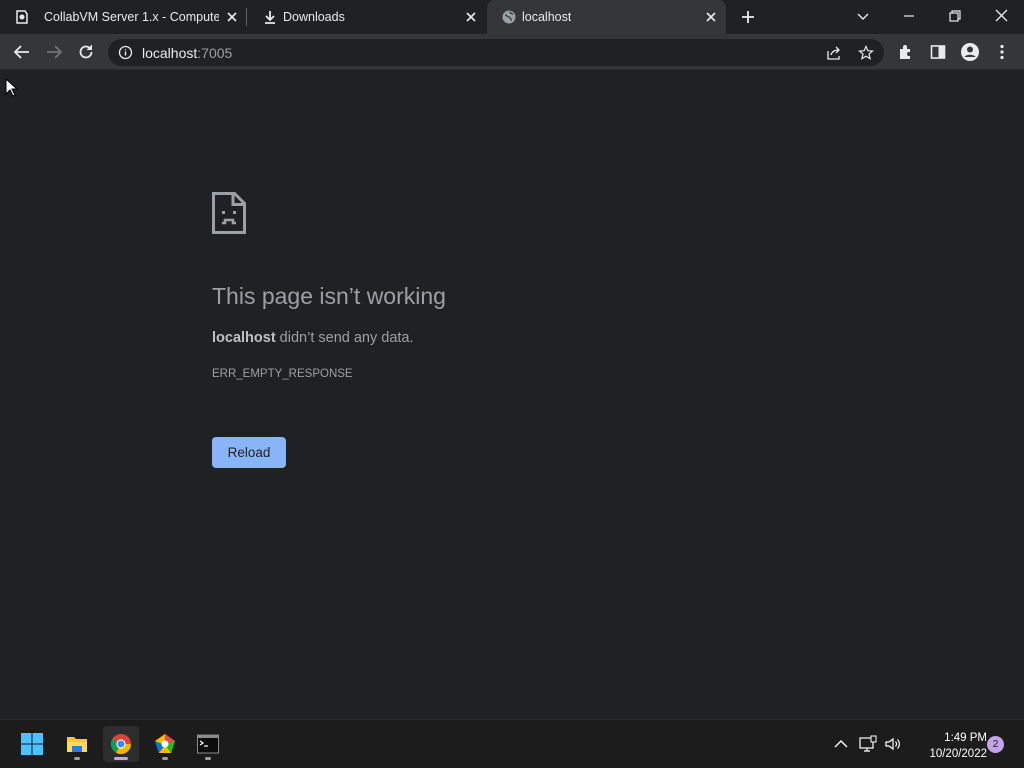 Image resolution: width=1024 pixels, height=768 pixels. I want to click on bookmark-star-icon, so click(866, 53).